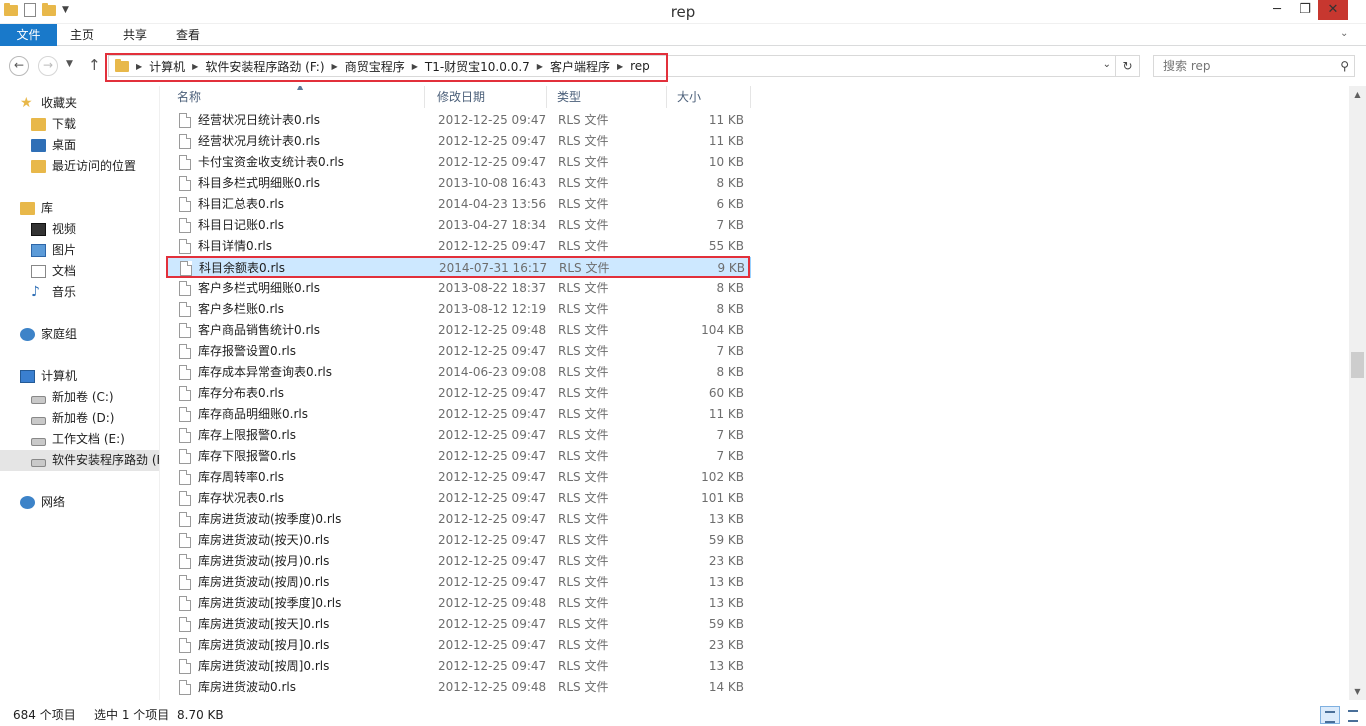  What do you see at coordinates (296, 97) in the screenshot?
I see `column-name: 名称` at bounding box center [296, 97].